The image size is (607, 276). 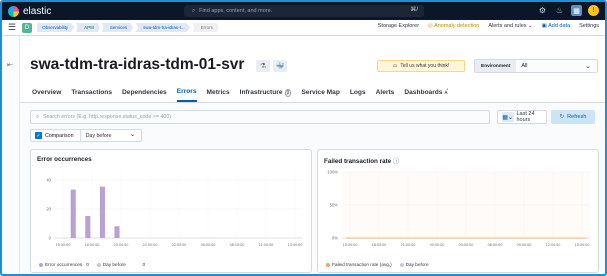 I want to click on alerts-rules-label: Alerts and rules, so click(x=507, y=26).